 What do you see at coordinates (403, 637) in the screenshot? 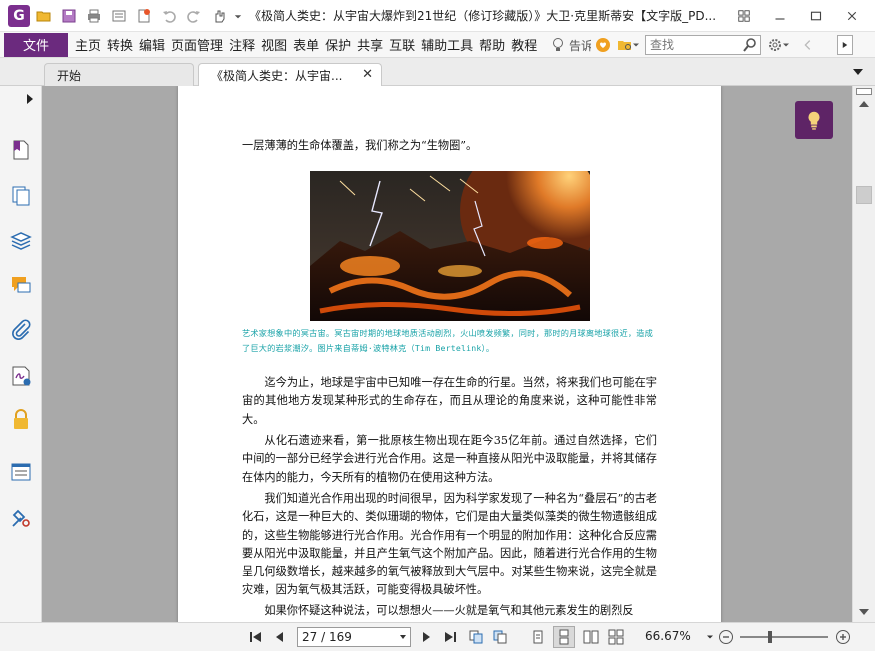
I see `page-dropdown-icon` at bounding box center [403, 637].